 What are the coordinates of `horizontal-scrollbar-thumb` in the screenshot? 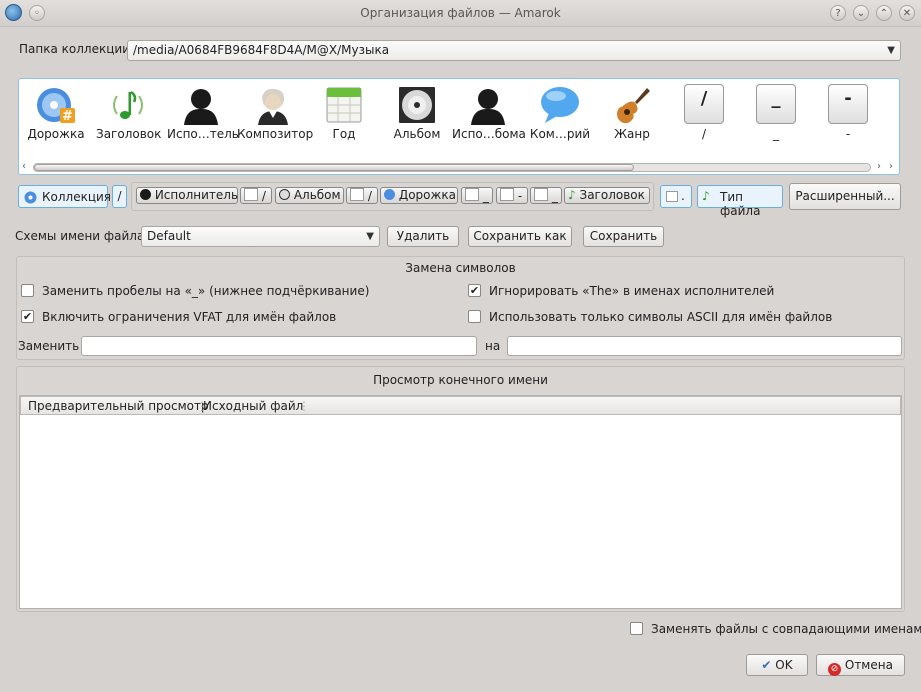 It's located at (334, 167).